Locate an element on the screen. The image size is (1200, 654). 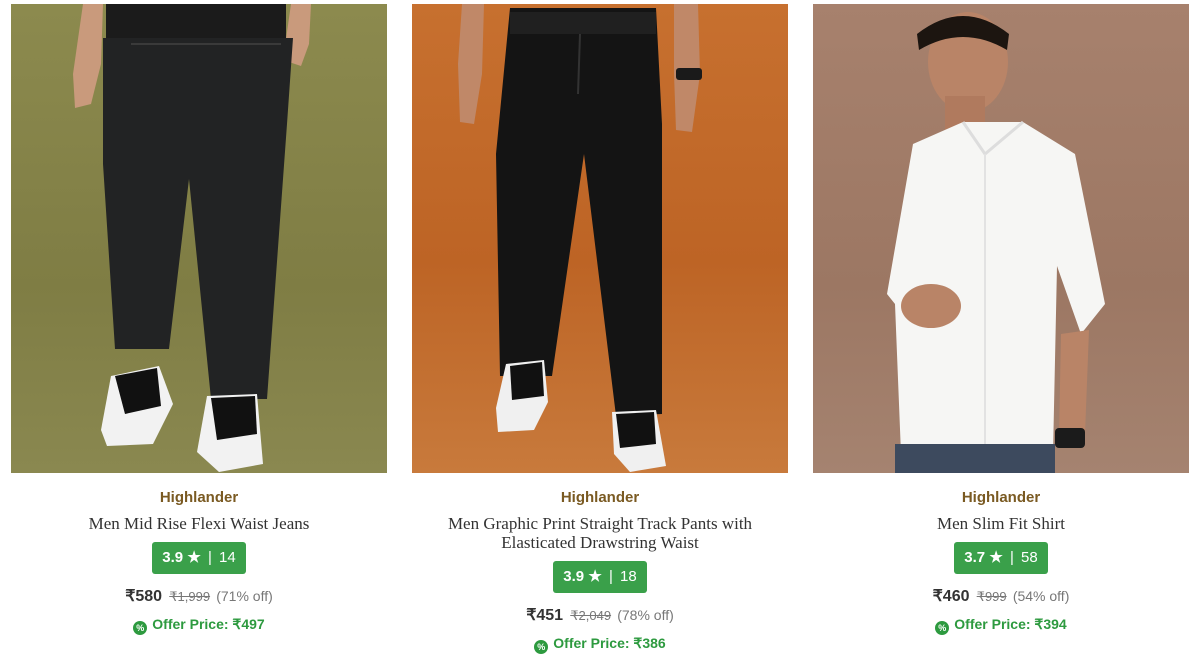
original-price: ₹2,049 is located at coordinates (591, 615).